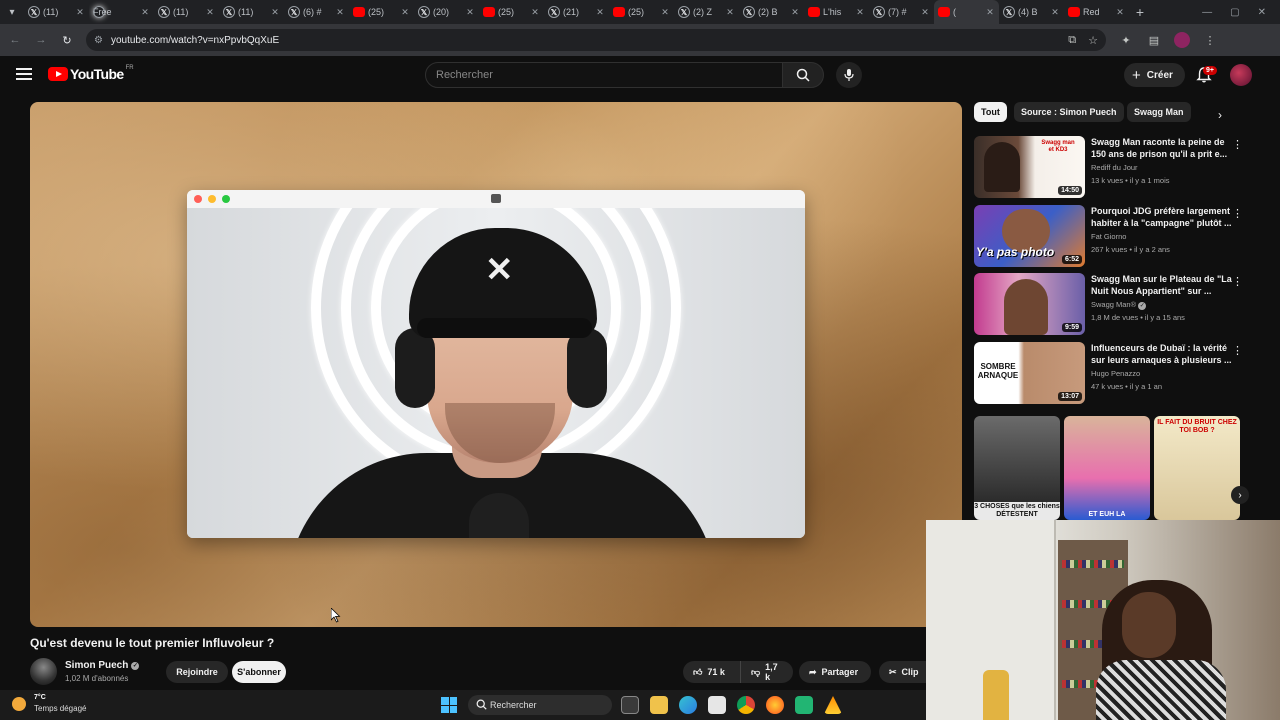 This screenshot has width=1280, height=720. Describe the element at coordinates (659, 705) in the screenshot. I see `file-explorer-icon` at that location.